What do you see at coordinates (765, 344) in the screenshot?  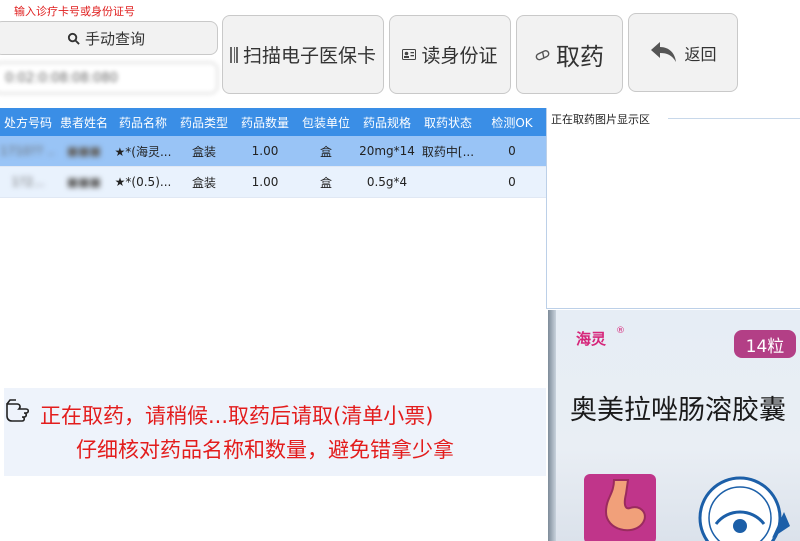 I see `photo-count-badge: 14粒` at bounding box center [765, 344].